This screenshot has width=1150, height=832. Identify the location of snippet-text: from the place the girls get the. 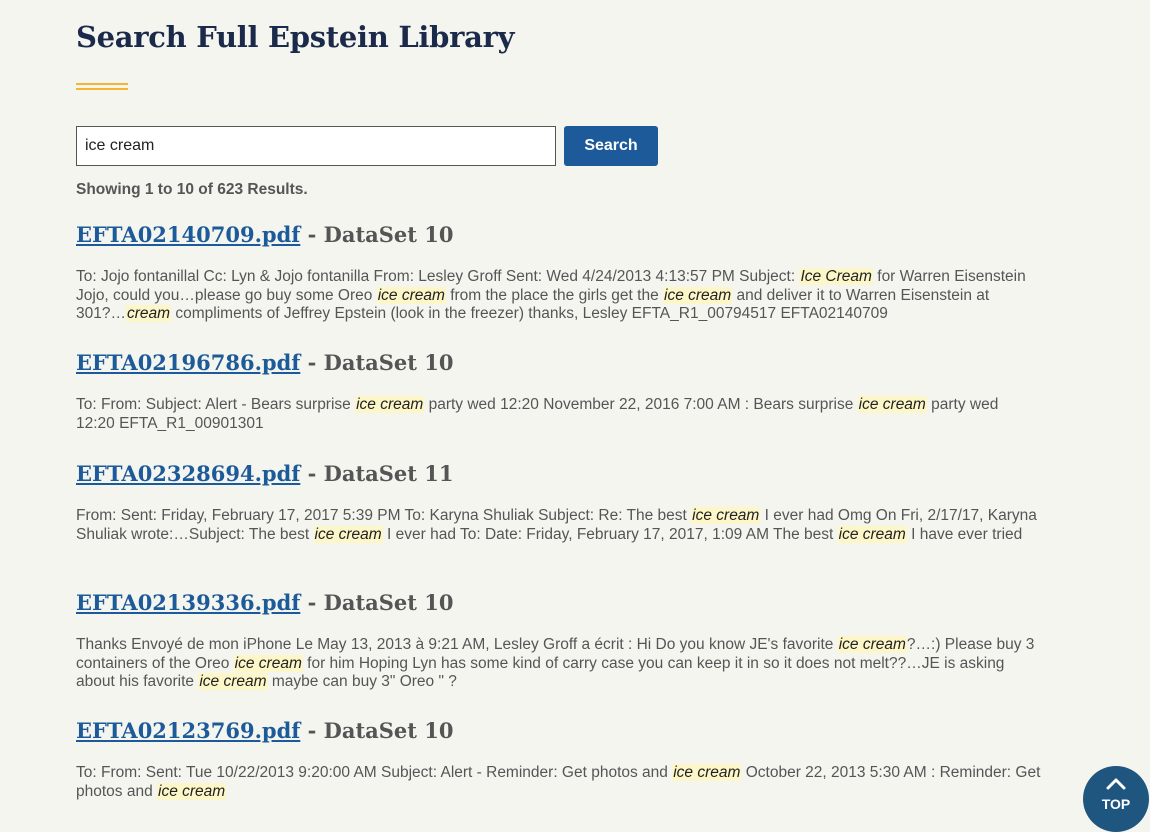
(554, 295).